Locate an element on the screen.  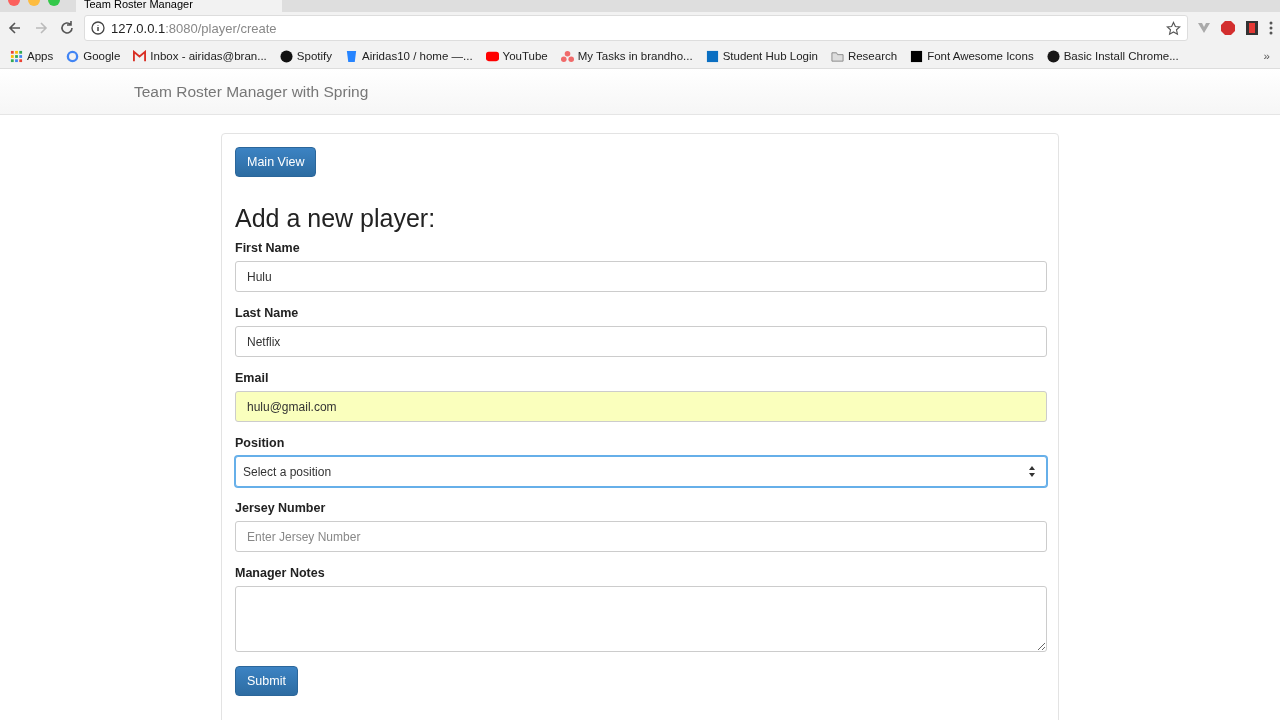
submit-button: Submit is located at coordinates (266, 681).